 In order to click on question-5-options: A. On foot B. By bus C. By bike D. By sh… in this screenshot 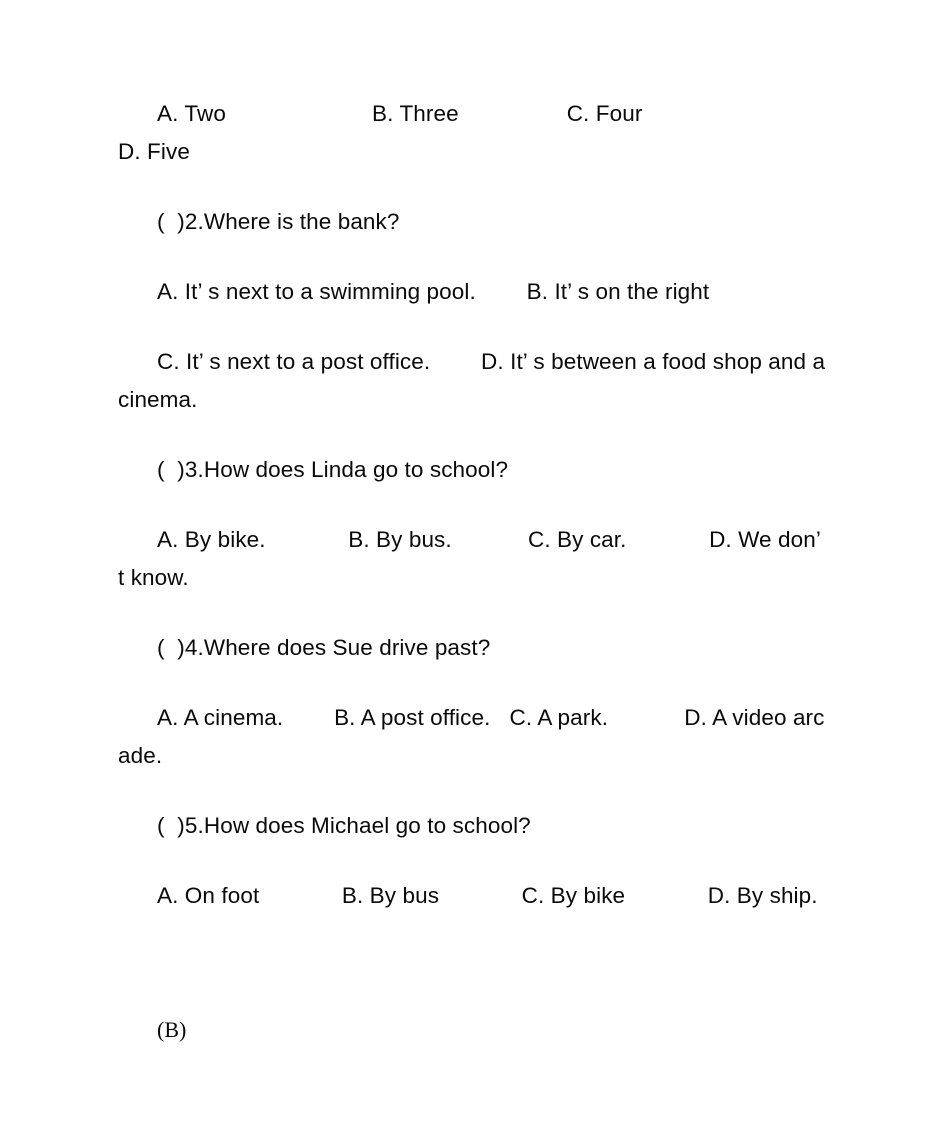, I will do `click(487, 895)`.